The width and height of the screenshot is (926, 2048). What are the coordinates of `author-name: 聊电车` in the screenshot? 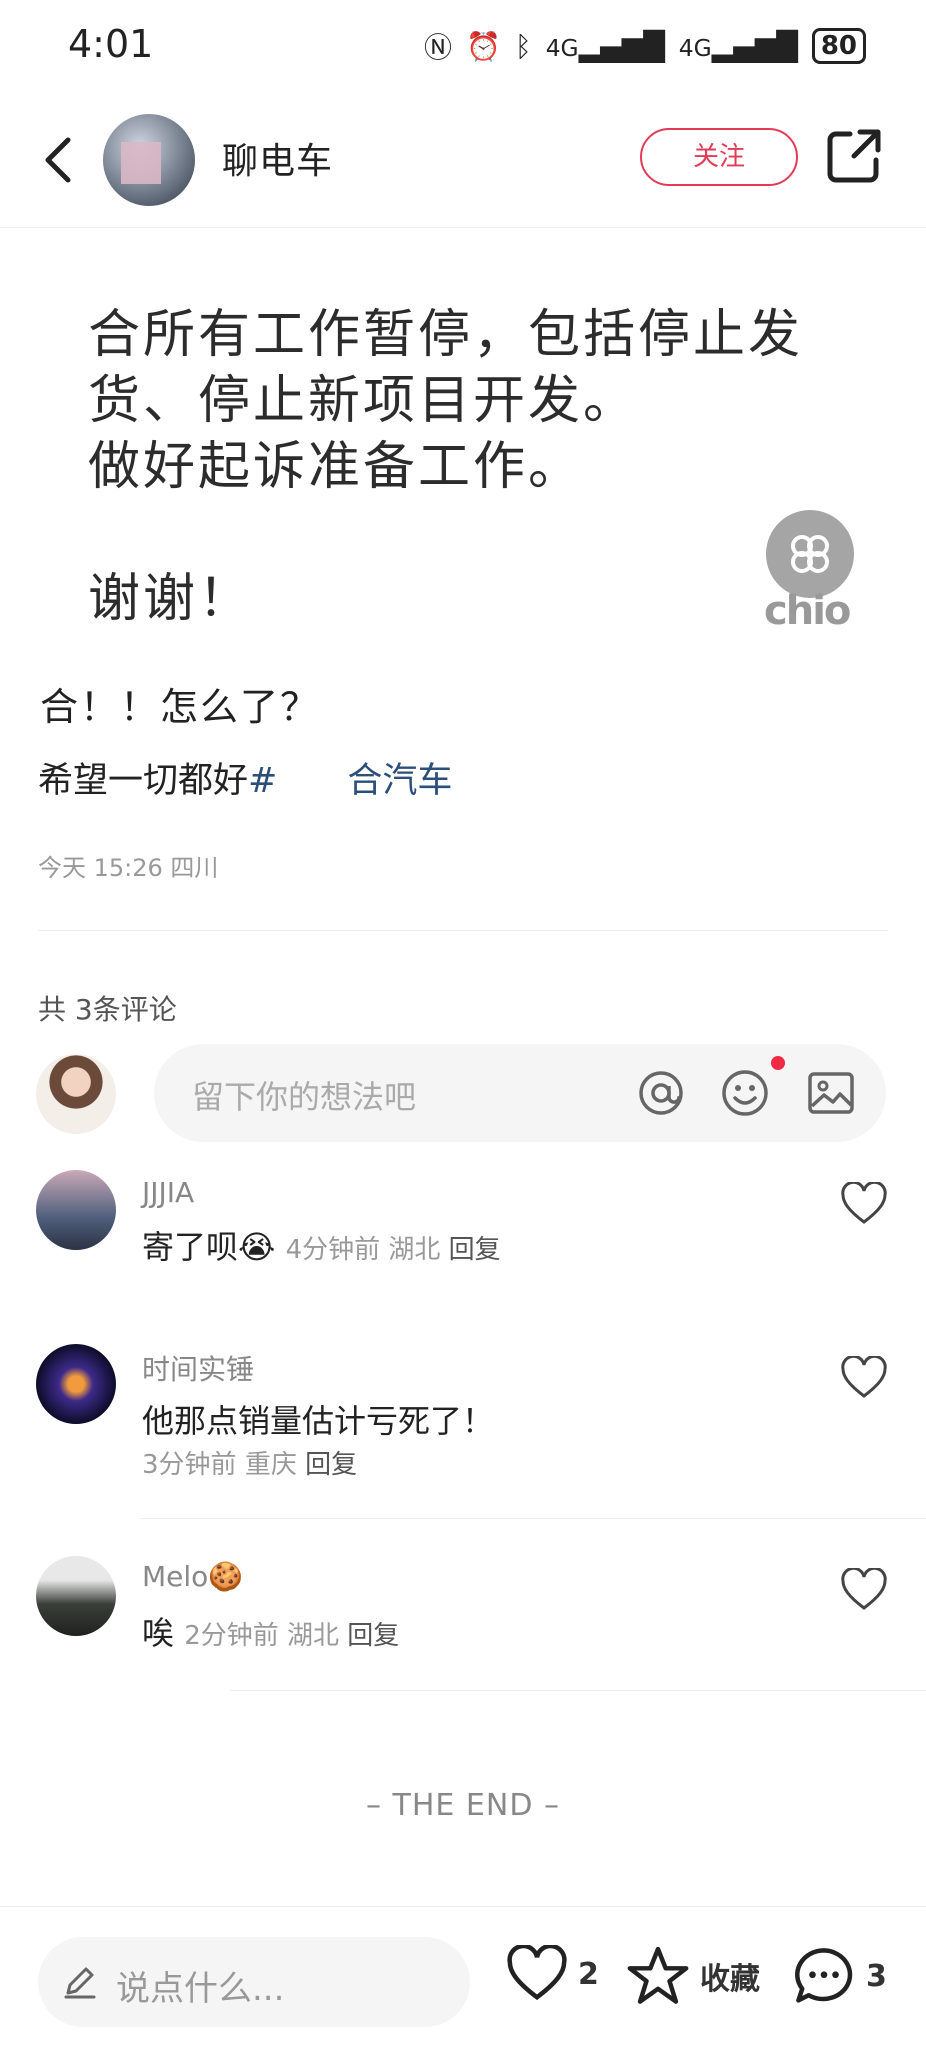 It's located at (277, 158).